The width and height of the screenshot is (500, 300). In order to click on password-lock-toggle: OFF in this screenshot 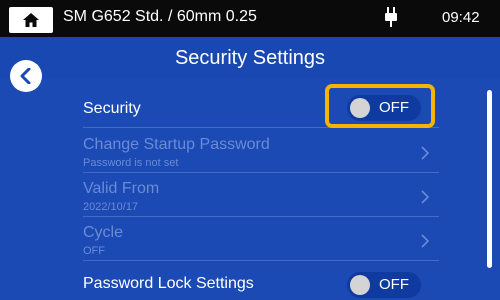, I will do `click(384, 285)`.